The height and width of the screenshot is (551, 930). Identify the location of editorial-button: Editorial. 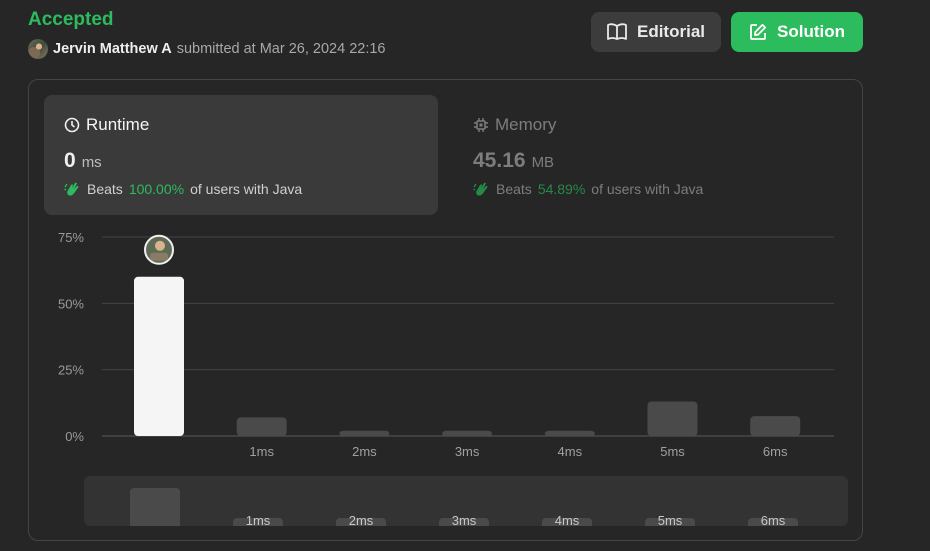
(656, 32).